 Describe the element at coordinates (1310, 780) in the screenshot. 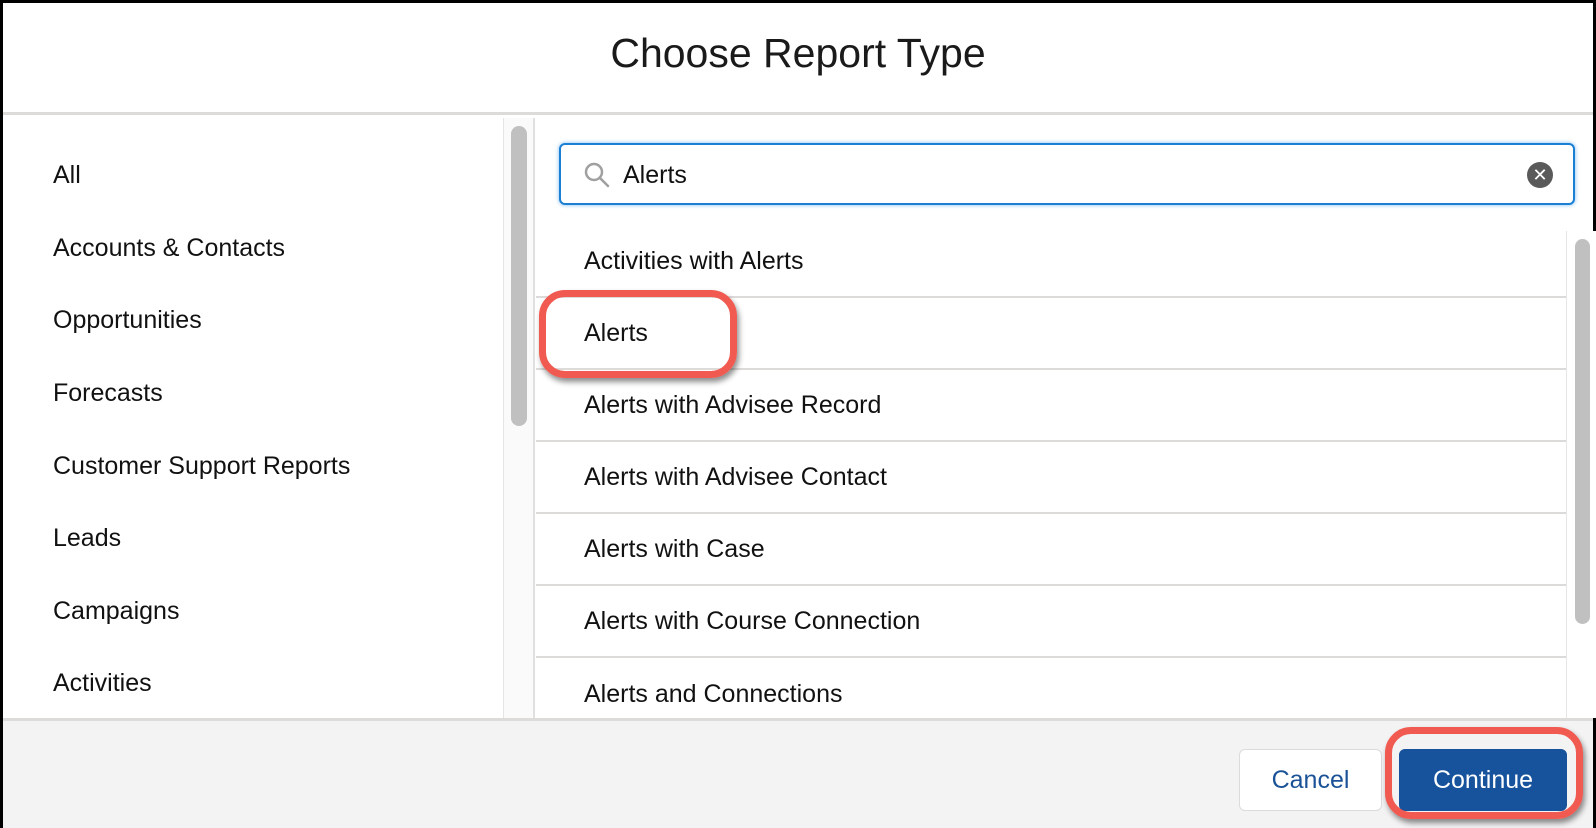

I see `cancel-button: Cancel` at that location.